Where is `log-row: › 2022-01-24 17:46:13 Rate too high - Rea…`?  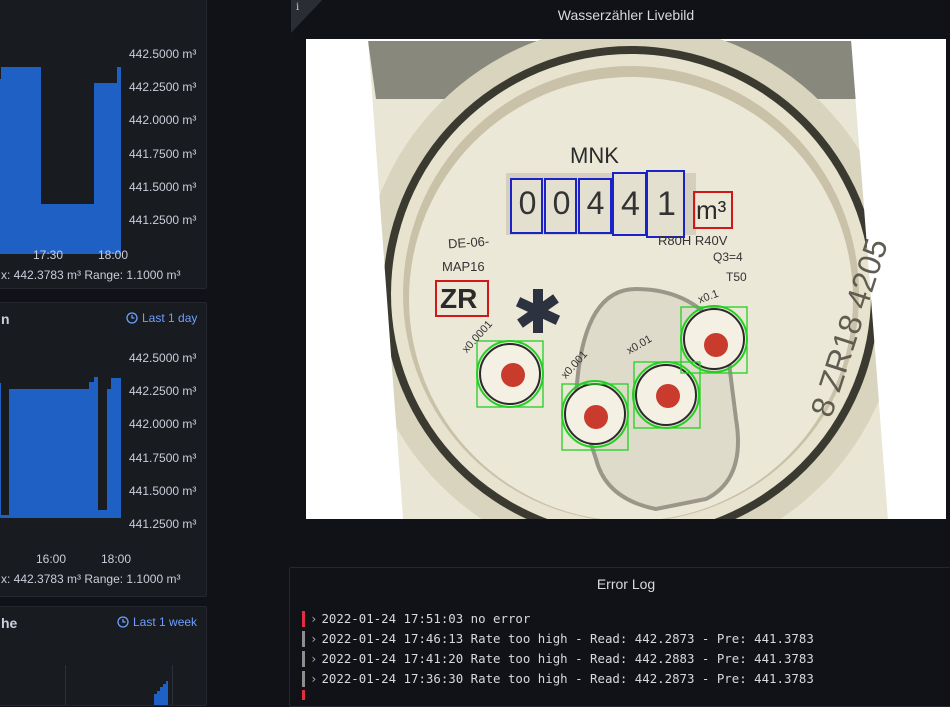 log-row: › 2022-01-24 17:46:13 Rate too high - Rea… is located at coordinates (558, 639).